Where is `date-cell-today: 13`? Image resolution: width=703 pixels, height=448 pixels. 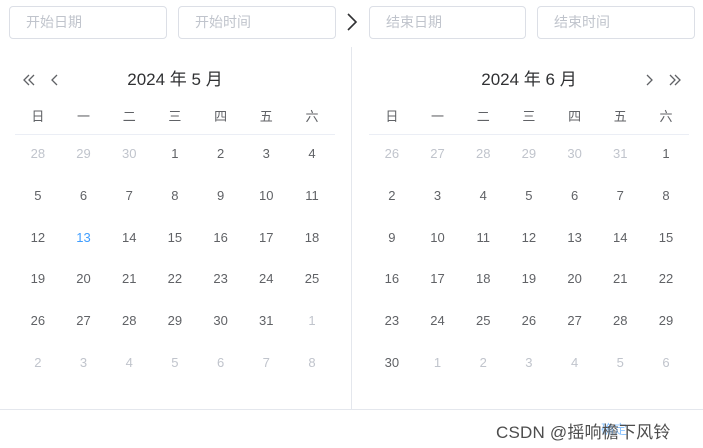
date-cell-today: 13 is located at coordinates (84, 240).